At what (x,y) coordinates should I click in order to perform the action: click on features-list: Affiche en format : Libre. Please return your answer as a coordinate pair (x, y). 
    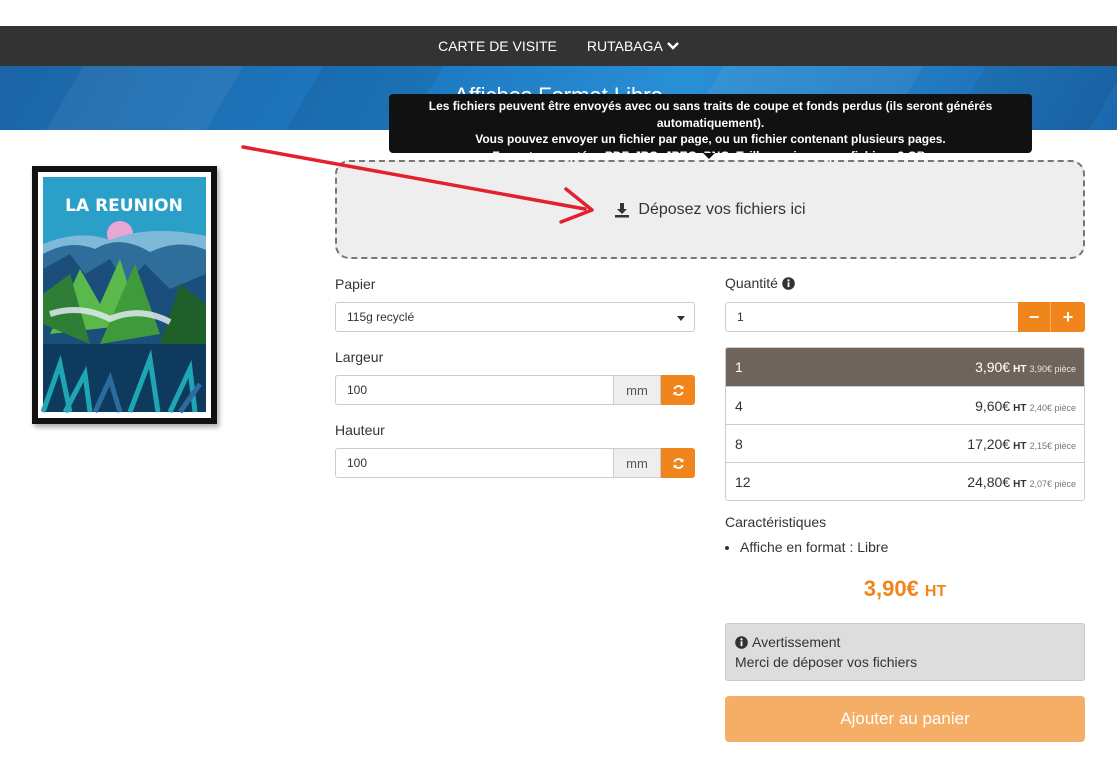
    Looking at the image, I should click on (806, 547).